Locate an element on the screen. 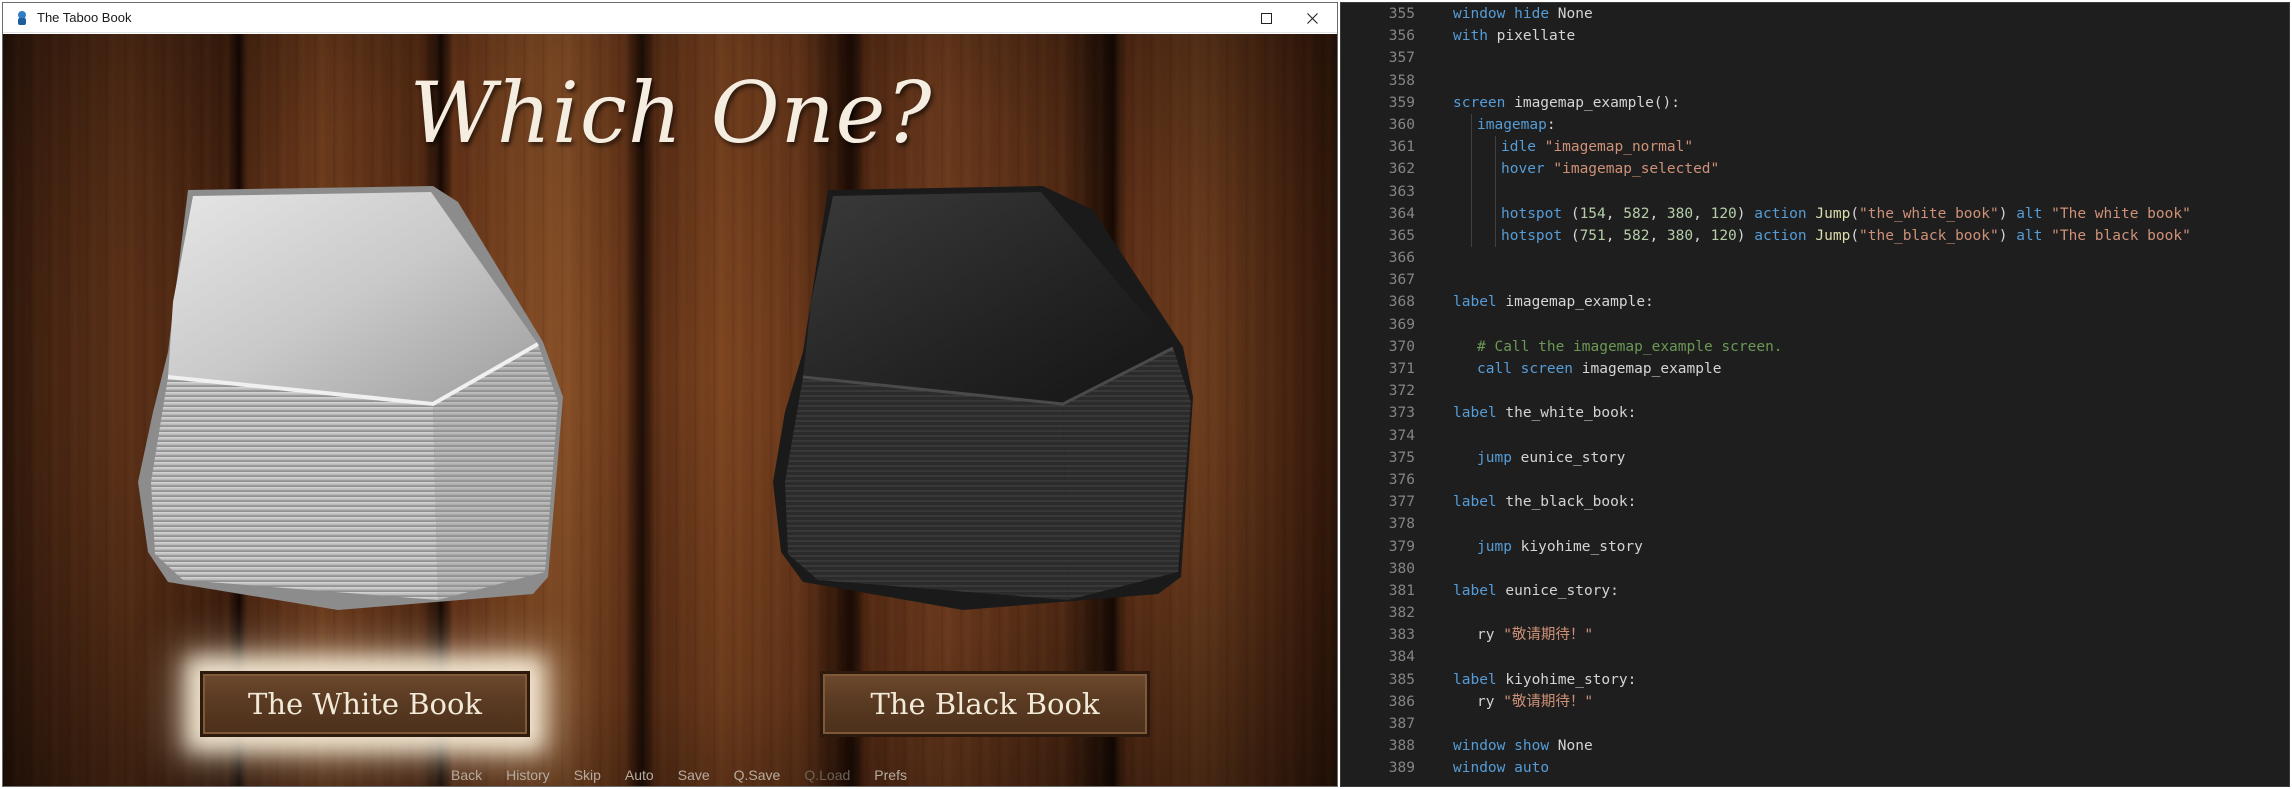 The height and width of the screenshot is (789, 2292). code-line: label imagemap_example: is located at coordinates (1871, 302).